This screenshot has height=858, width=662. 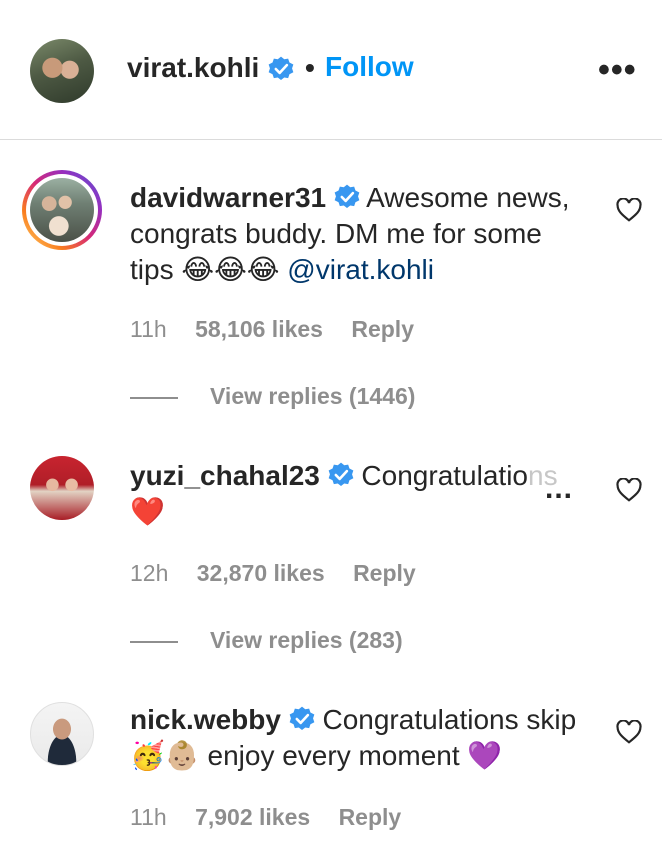 What do you see at coordinates (333, 755) in the screenshot?
I see `comment-body-cont: enjoy every moment` at bounding box center [333, 755].